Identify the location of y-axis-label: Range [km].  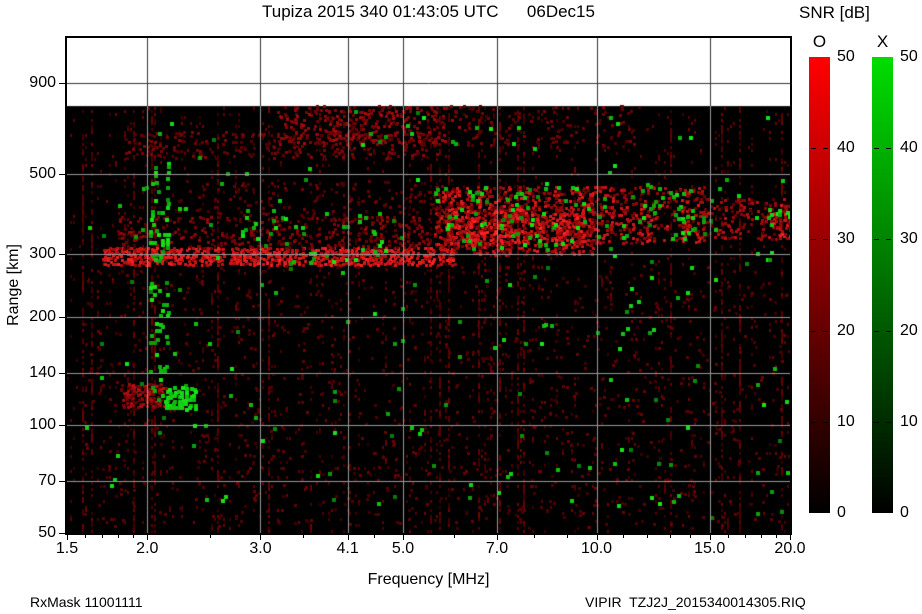
(13, 285).